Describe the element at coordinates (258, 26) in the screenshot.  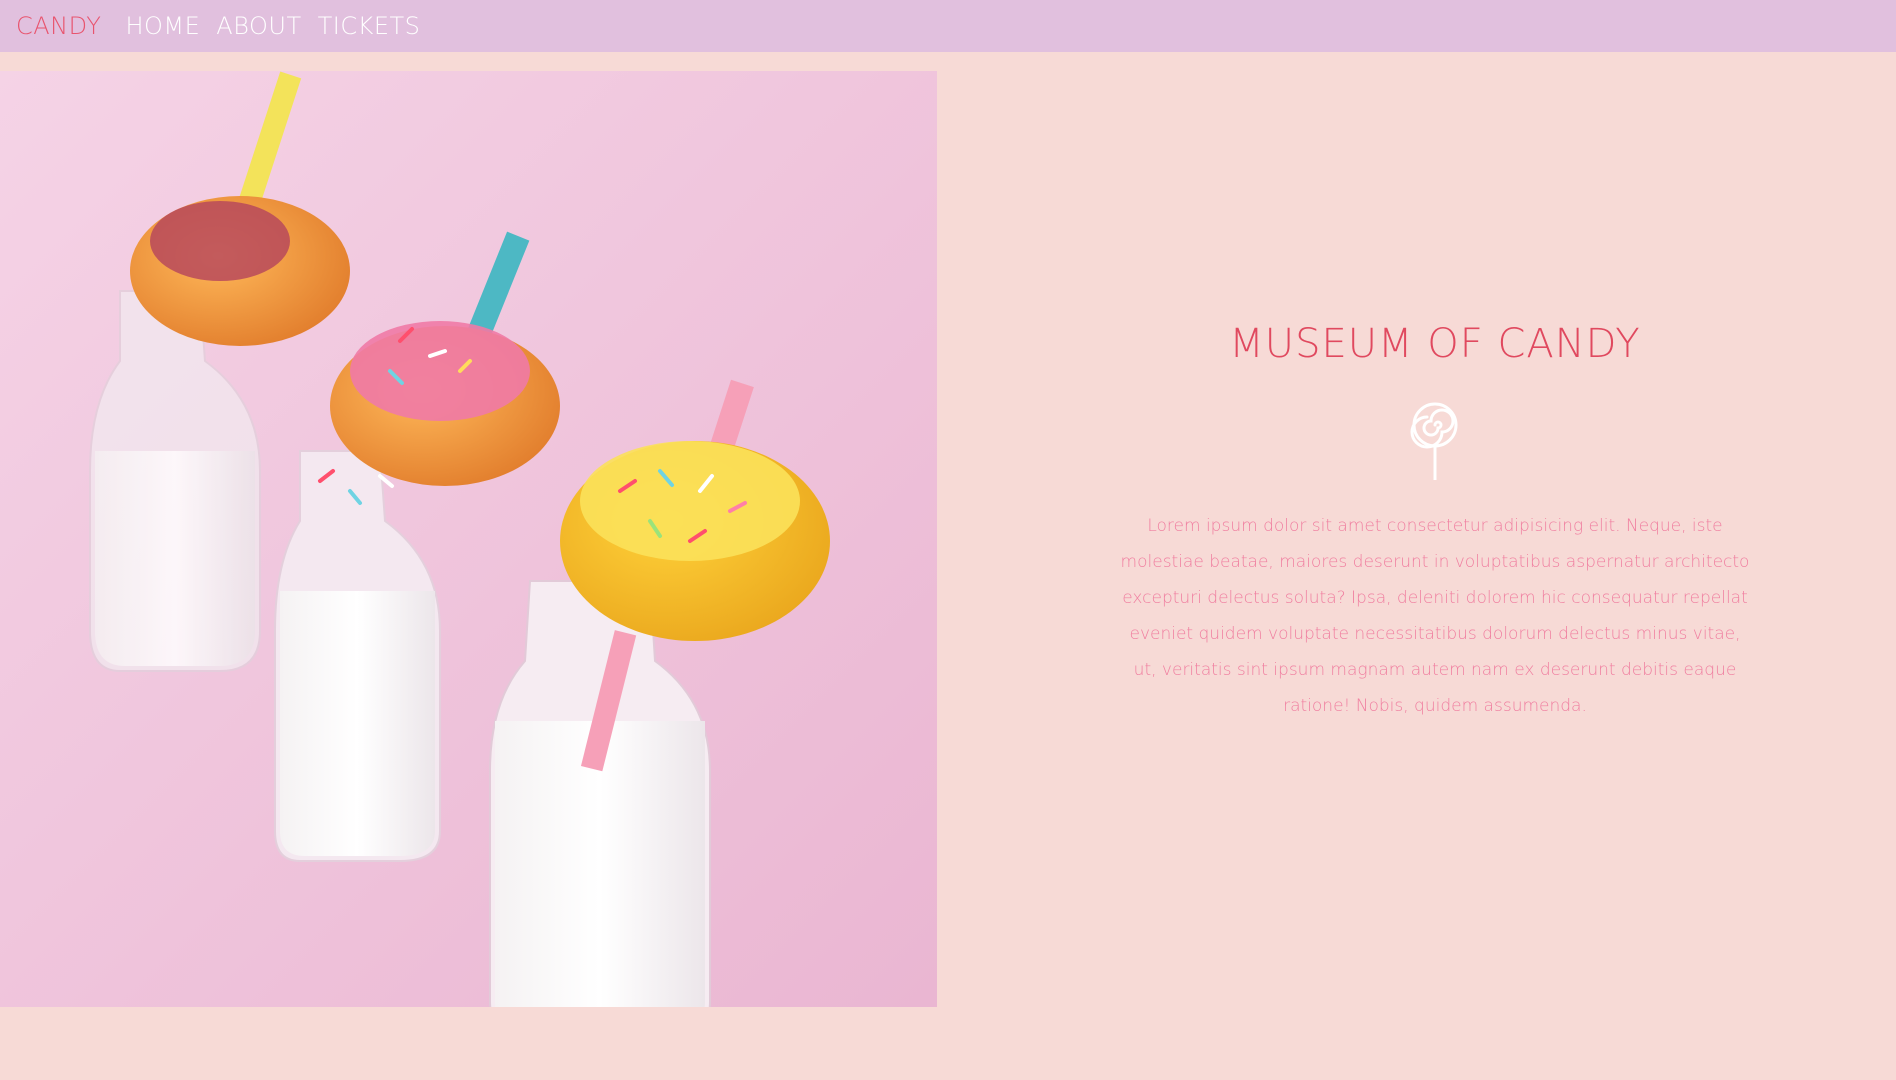
I see `nav-link-about: ABOUT` at that location.